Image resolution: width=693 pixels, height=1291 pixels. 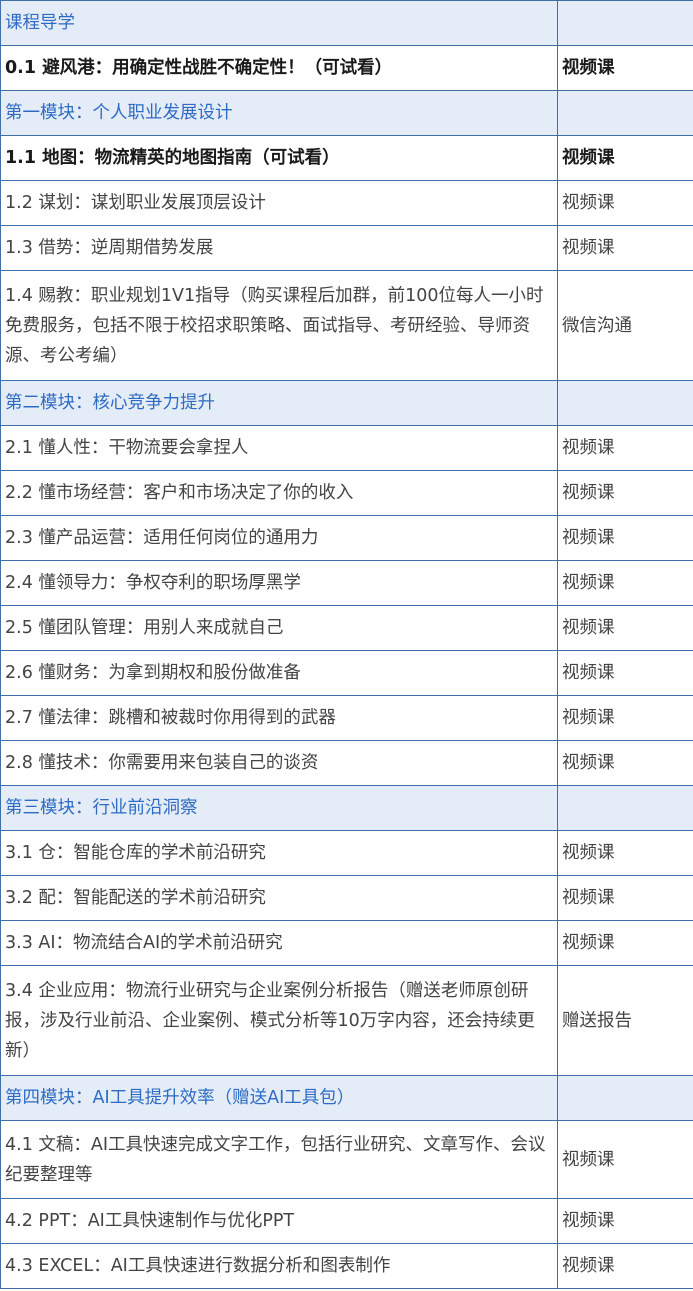 I want to click on lesson-row: 4.2 PPT：AI工具快速制作与优化PPT 视频课, so click(x=346, y=1221).